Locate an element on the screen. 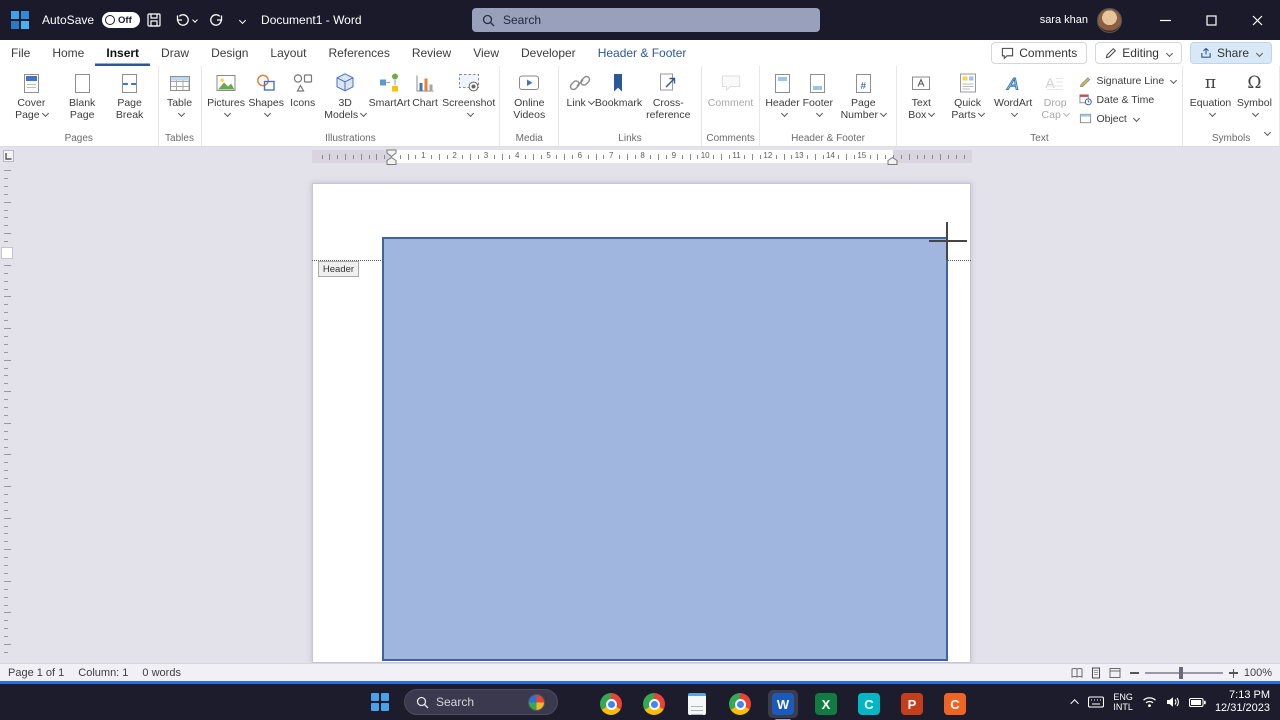  minimize-button is located at coordinates (1165, 20).